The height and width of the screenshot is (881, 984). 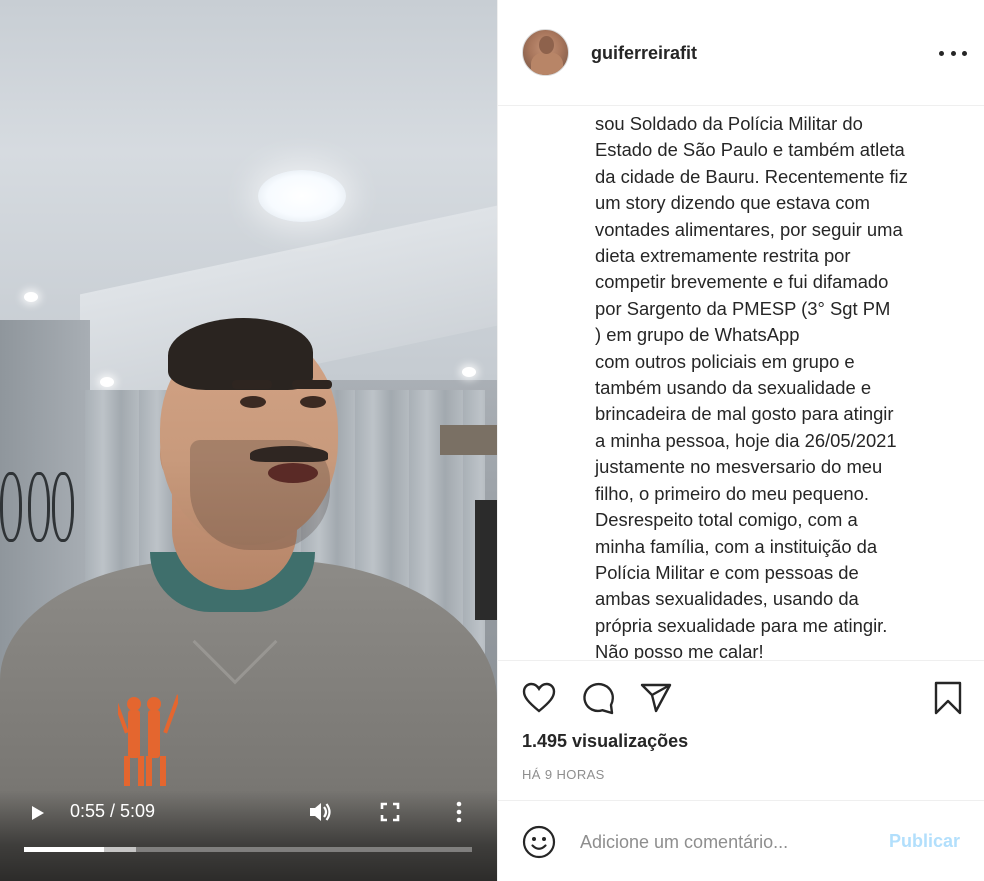 I want to click on avatar-figure-head, so click(x=546, y=45).